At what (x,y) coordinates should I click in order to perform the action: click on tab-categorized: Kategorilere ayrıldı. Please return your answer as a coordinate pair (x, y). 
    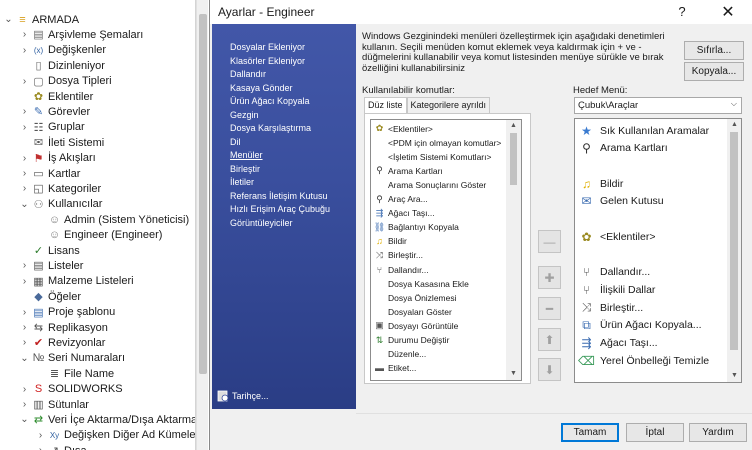
    Looking at the image, I should click on (448, 105).